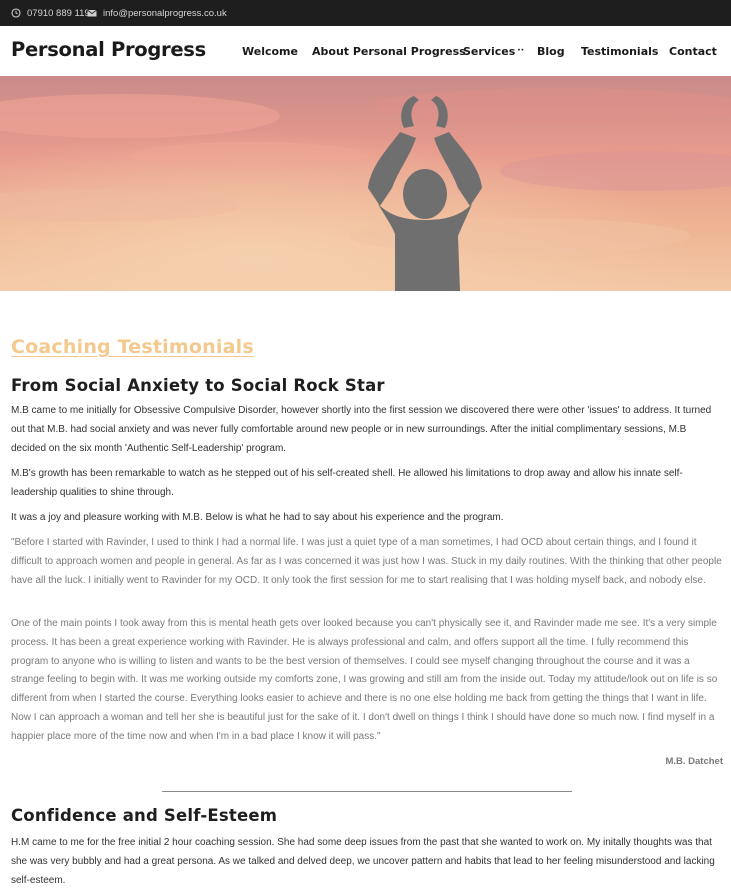  I want to click on nav-item-services: Services ··, so click(493, 51).